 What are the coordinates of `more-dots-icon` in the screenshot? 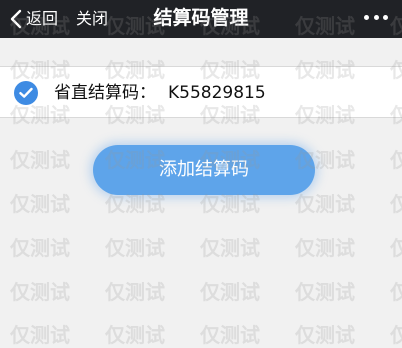 It's located at (376, 17).